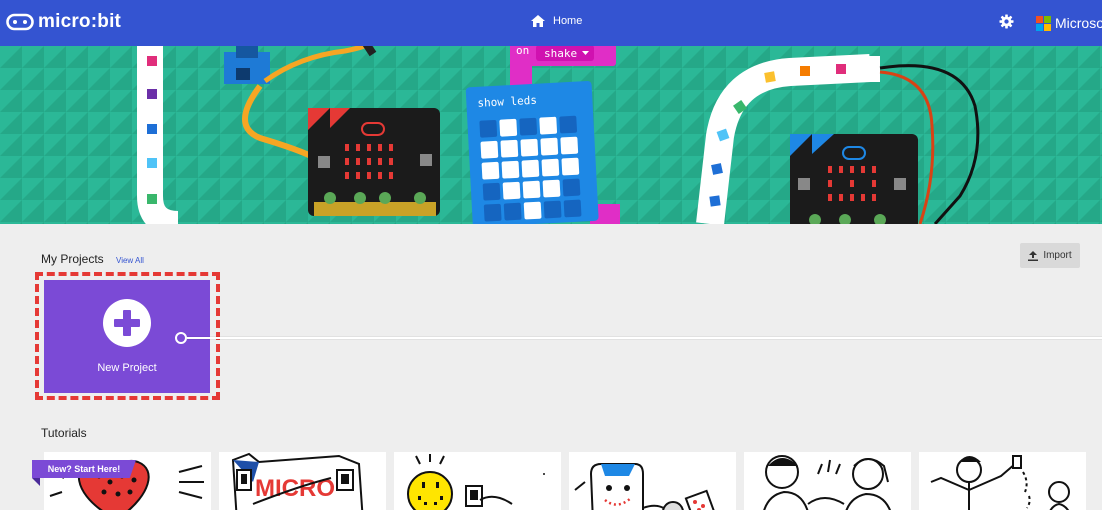 This screenshot has height=510, width=1102. I want to click on new-start-here-badge: New? Start Here!, so click(84, 469).